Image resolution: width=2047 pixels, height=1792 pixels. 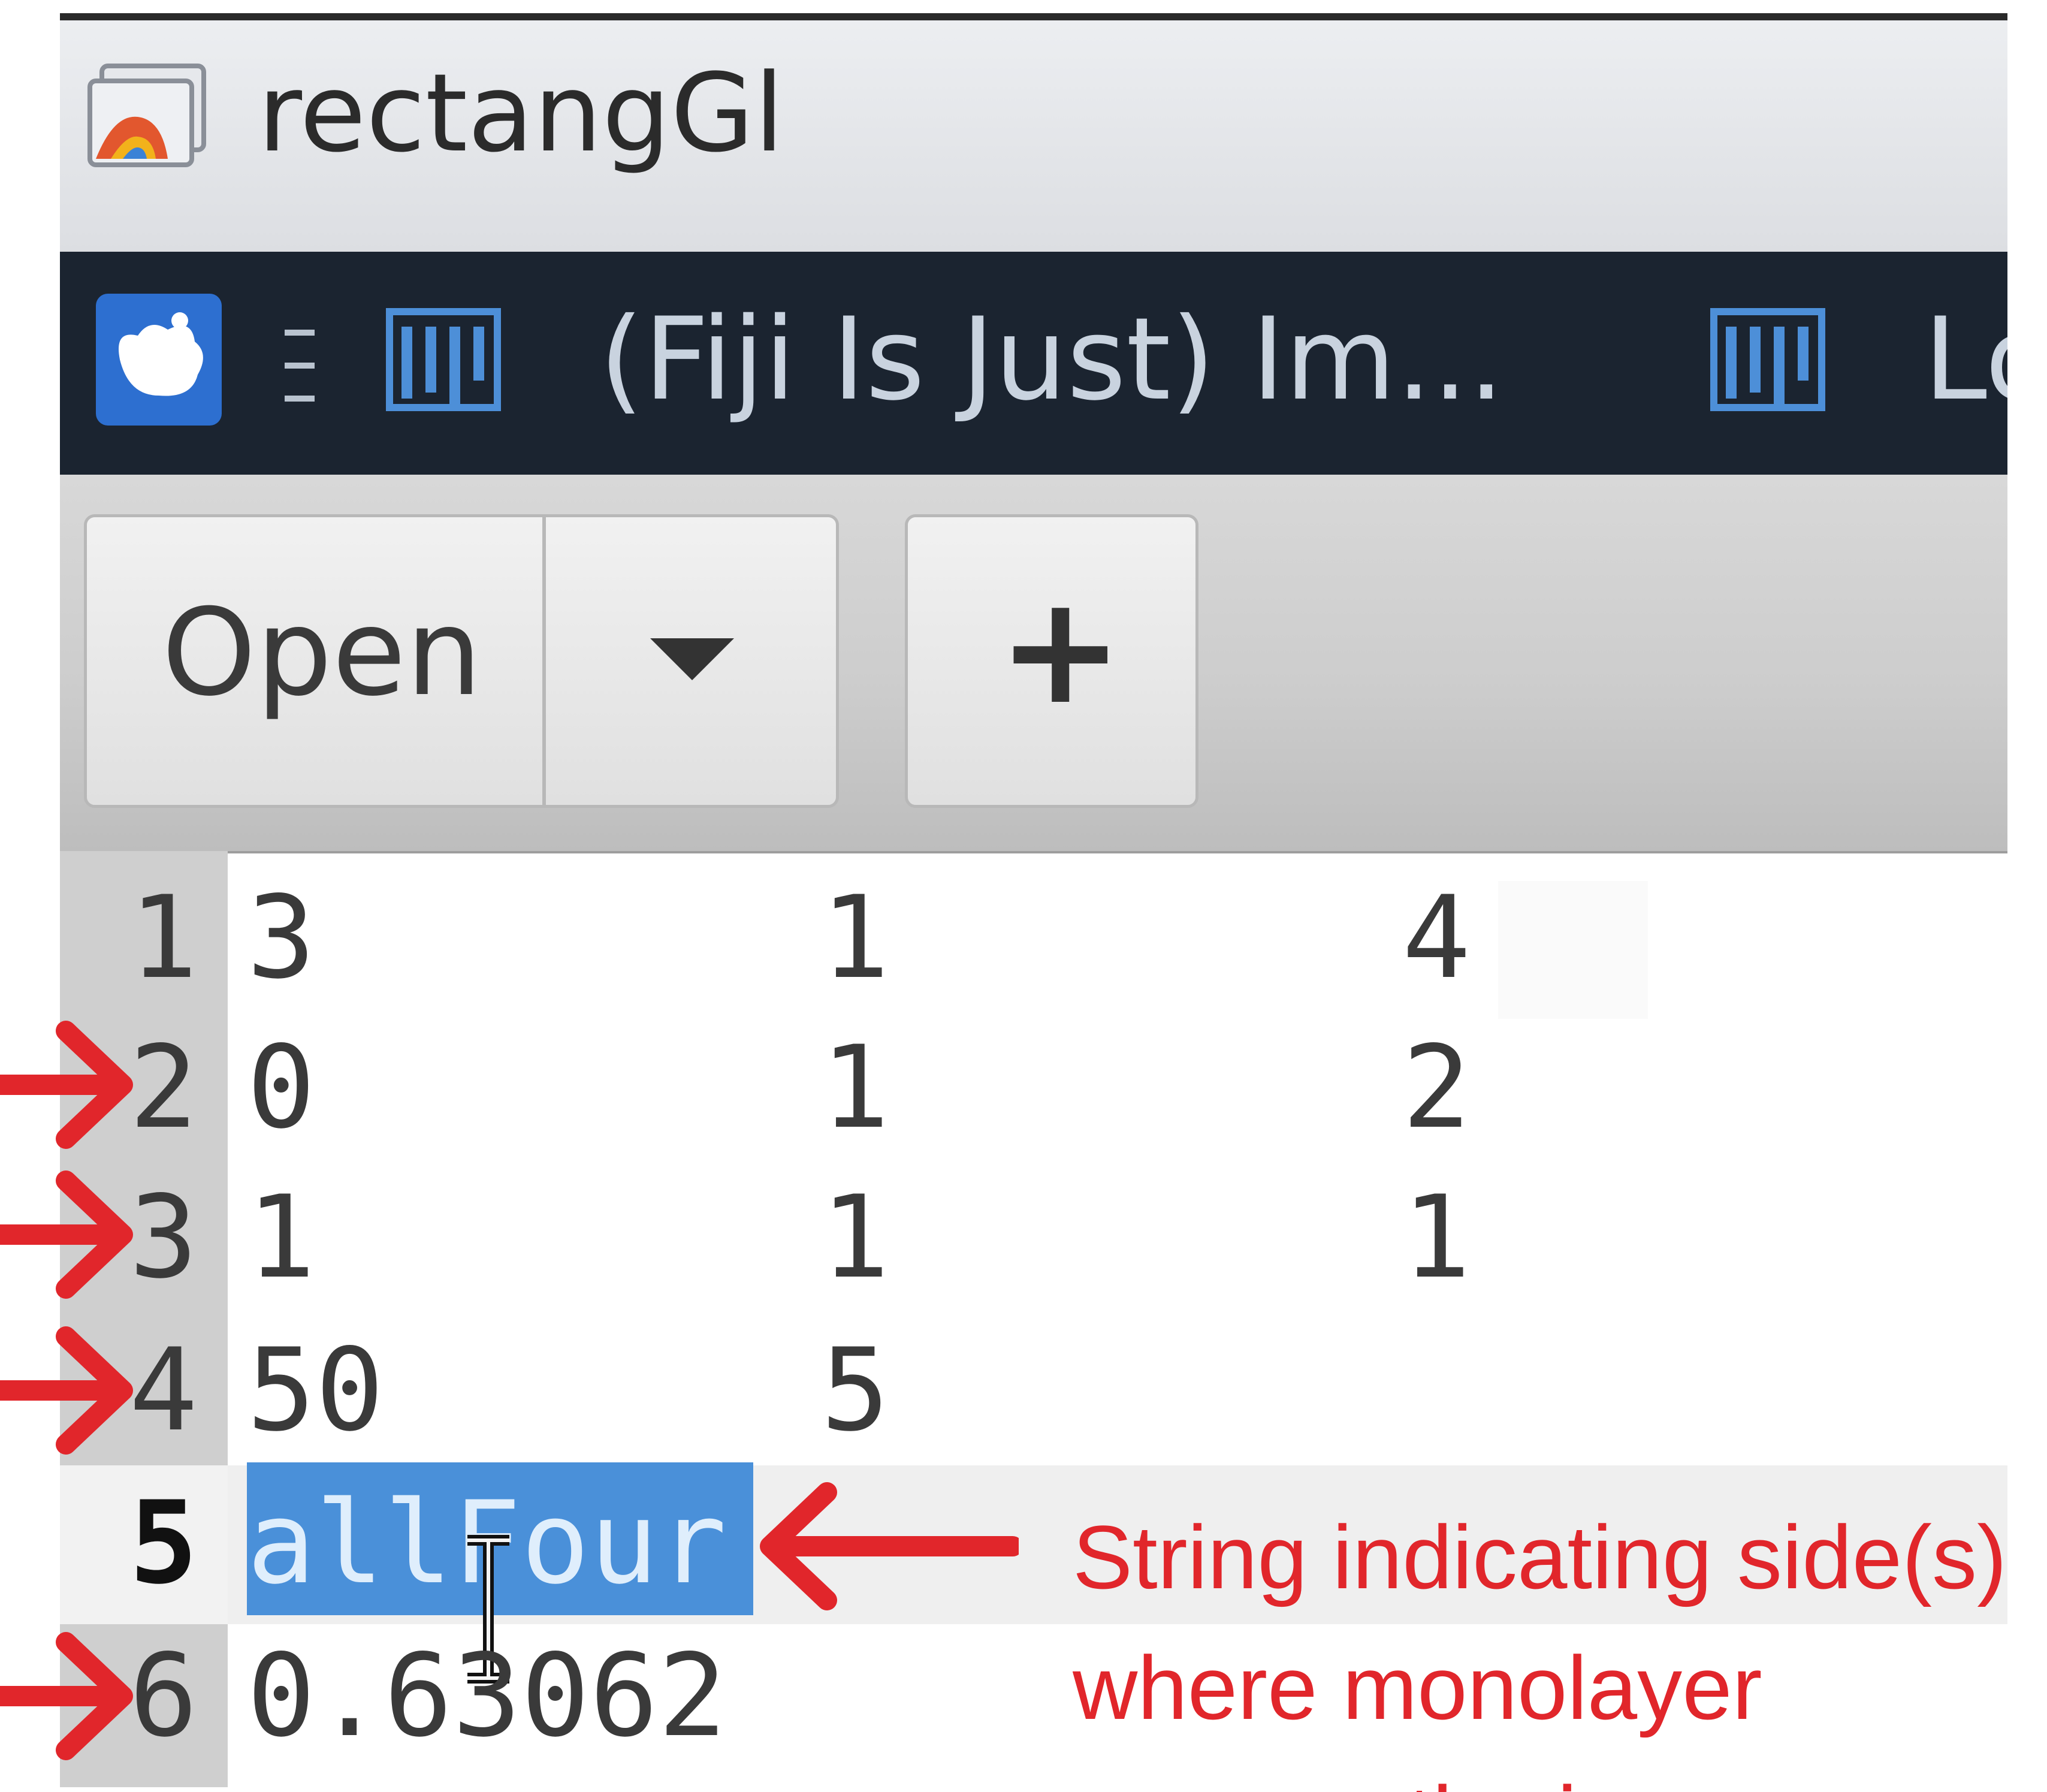 What do you see at coordinates (521, 113) in the screenshot?
I see `window-title: rectangGl` at bounding box center [521, 113].